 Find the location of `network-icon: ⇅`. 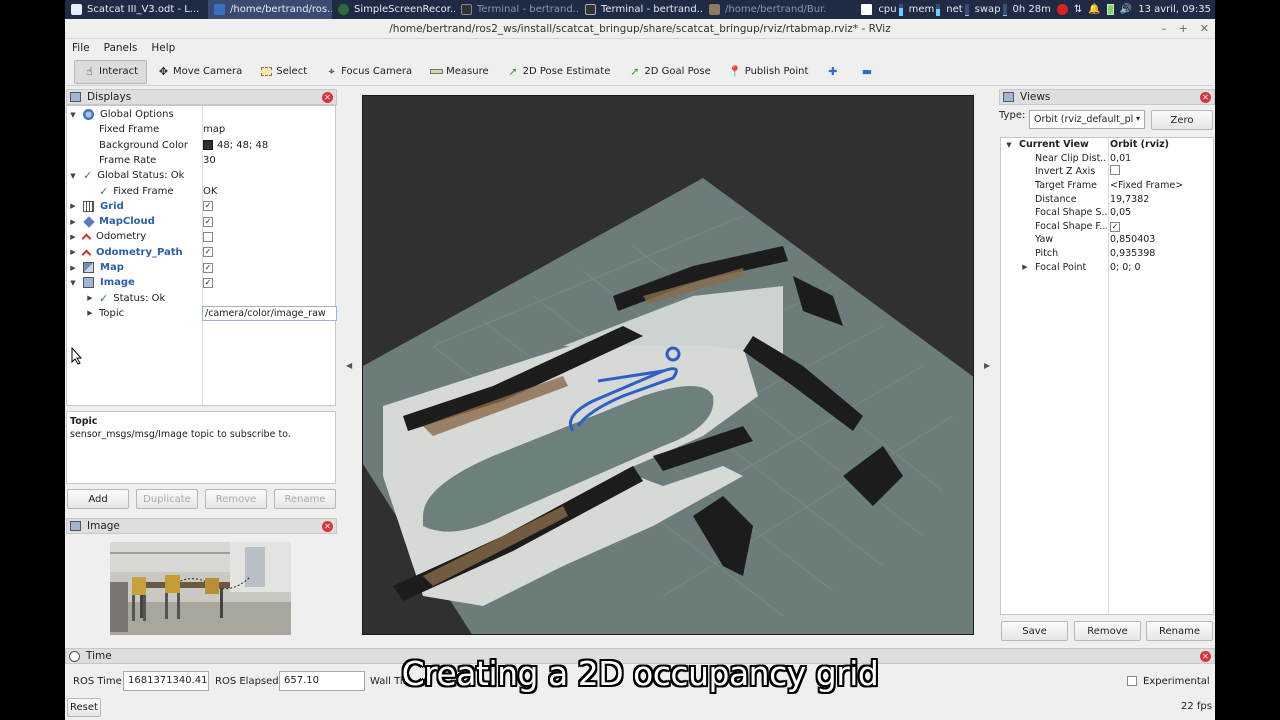

network-icon: ⇅ is located at coordinates (1078, 9).